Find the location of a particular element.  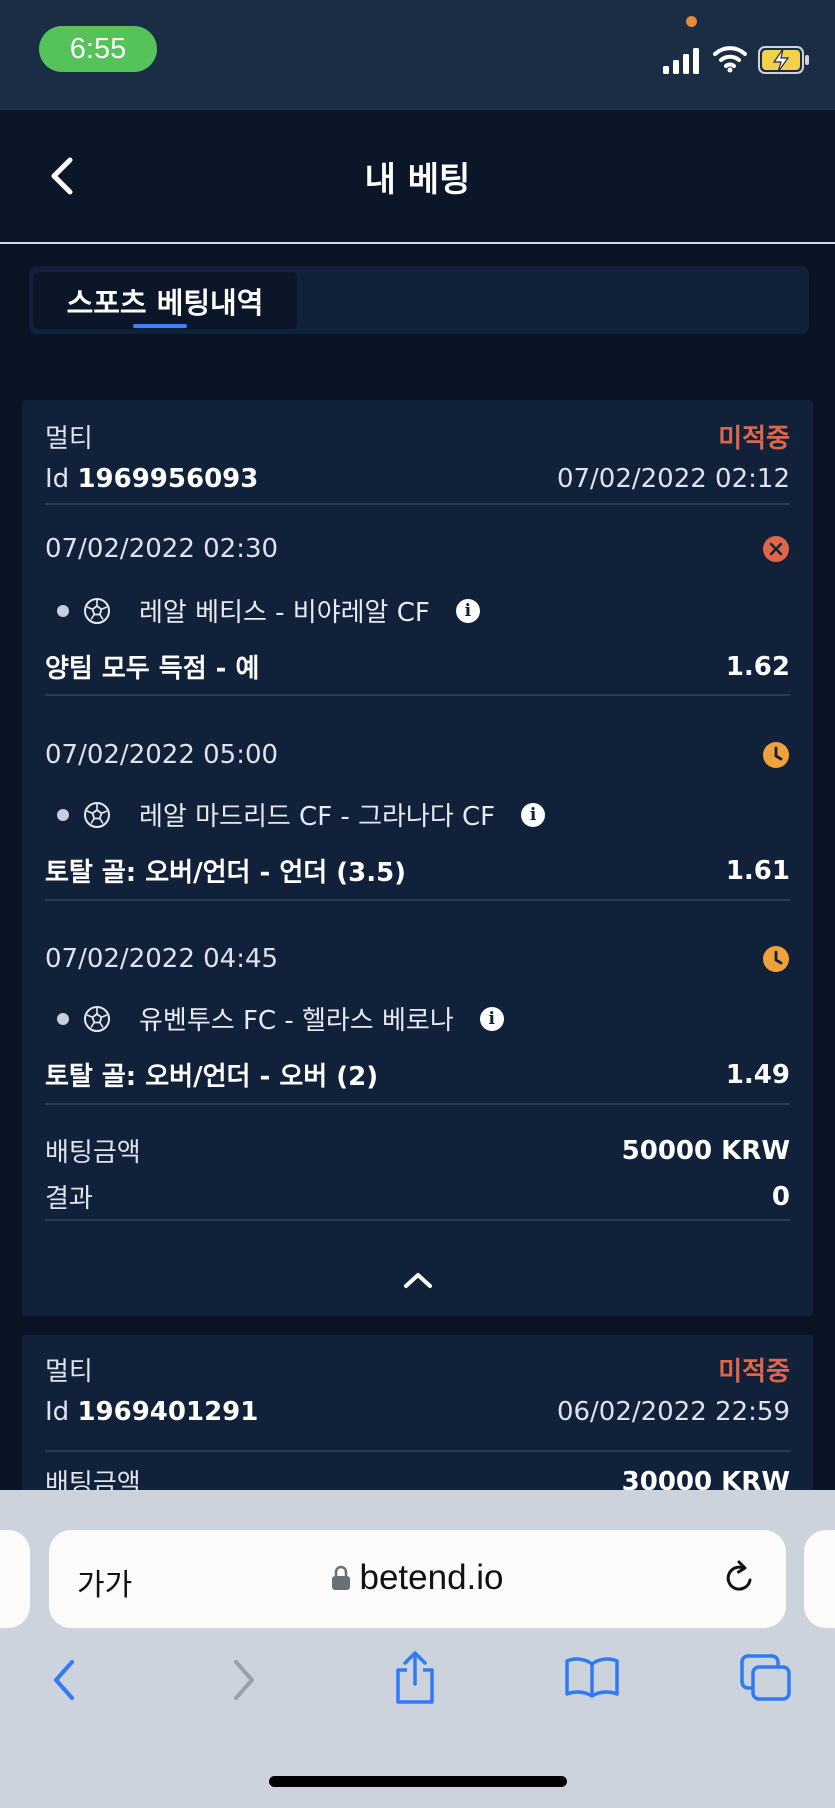

tab-sports-bet-history: 스포츠 베팅내역 is located at coordinates (165, 300).